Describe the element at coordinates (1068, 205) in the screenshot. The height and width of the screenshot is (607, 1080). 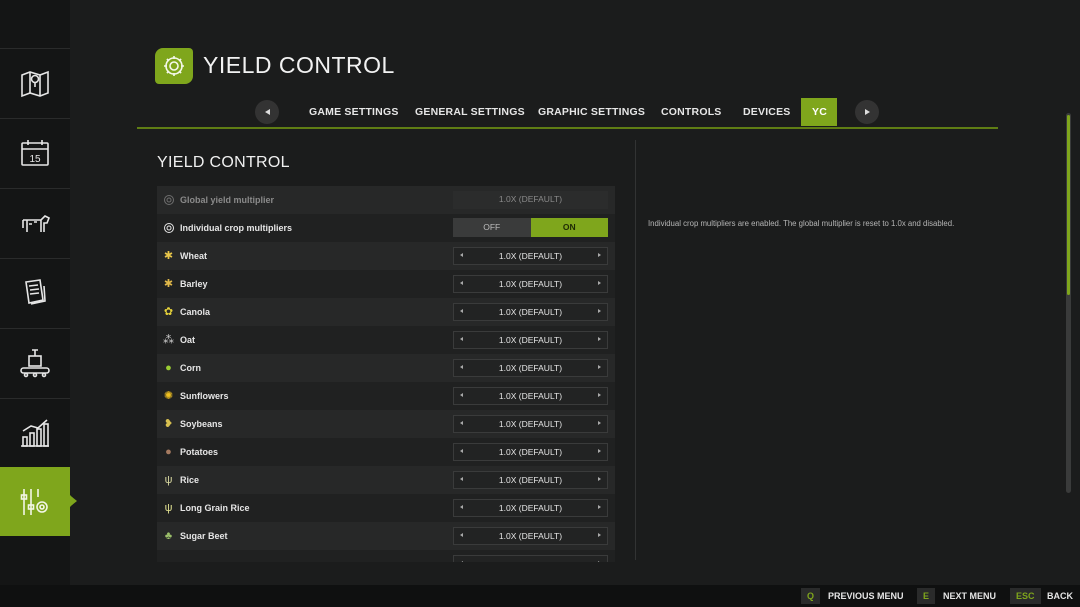
I see `scrollbar-thumb` at that location.